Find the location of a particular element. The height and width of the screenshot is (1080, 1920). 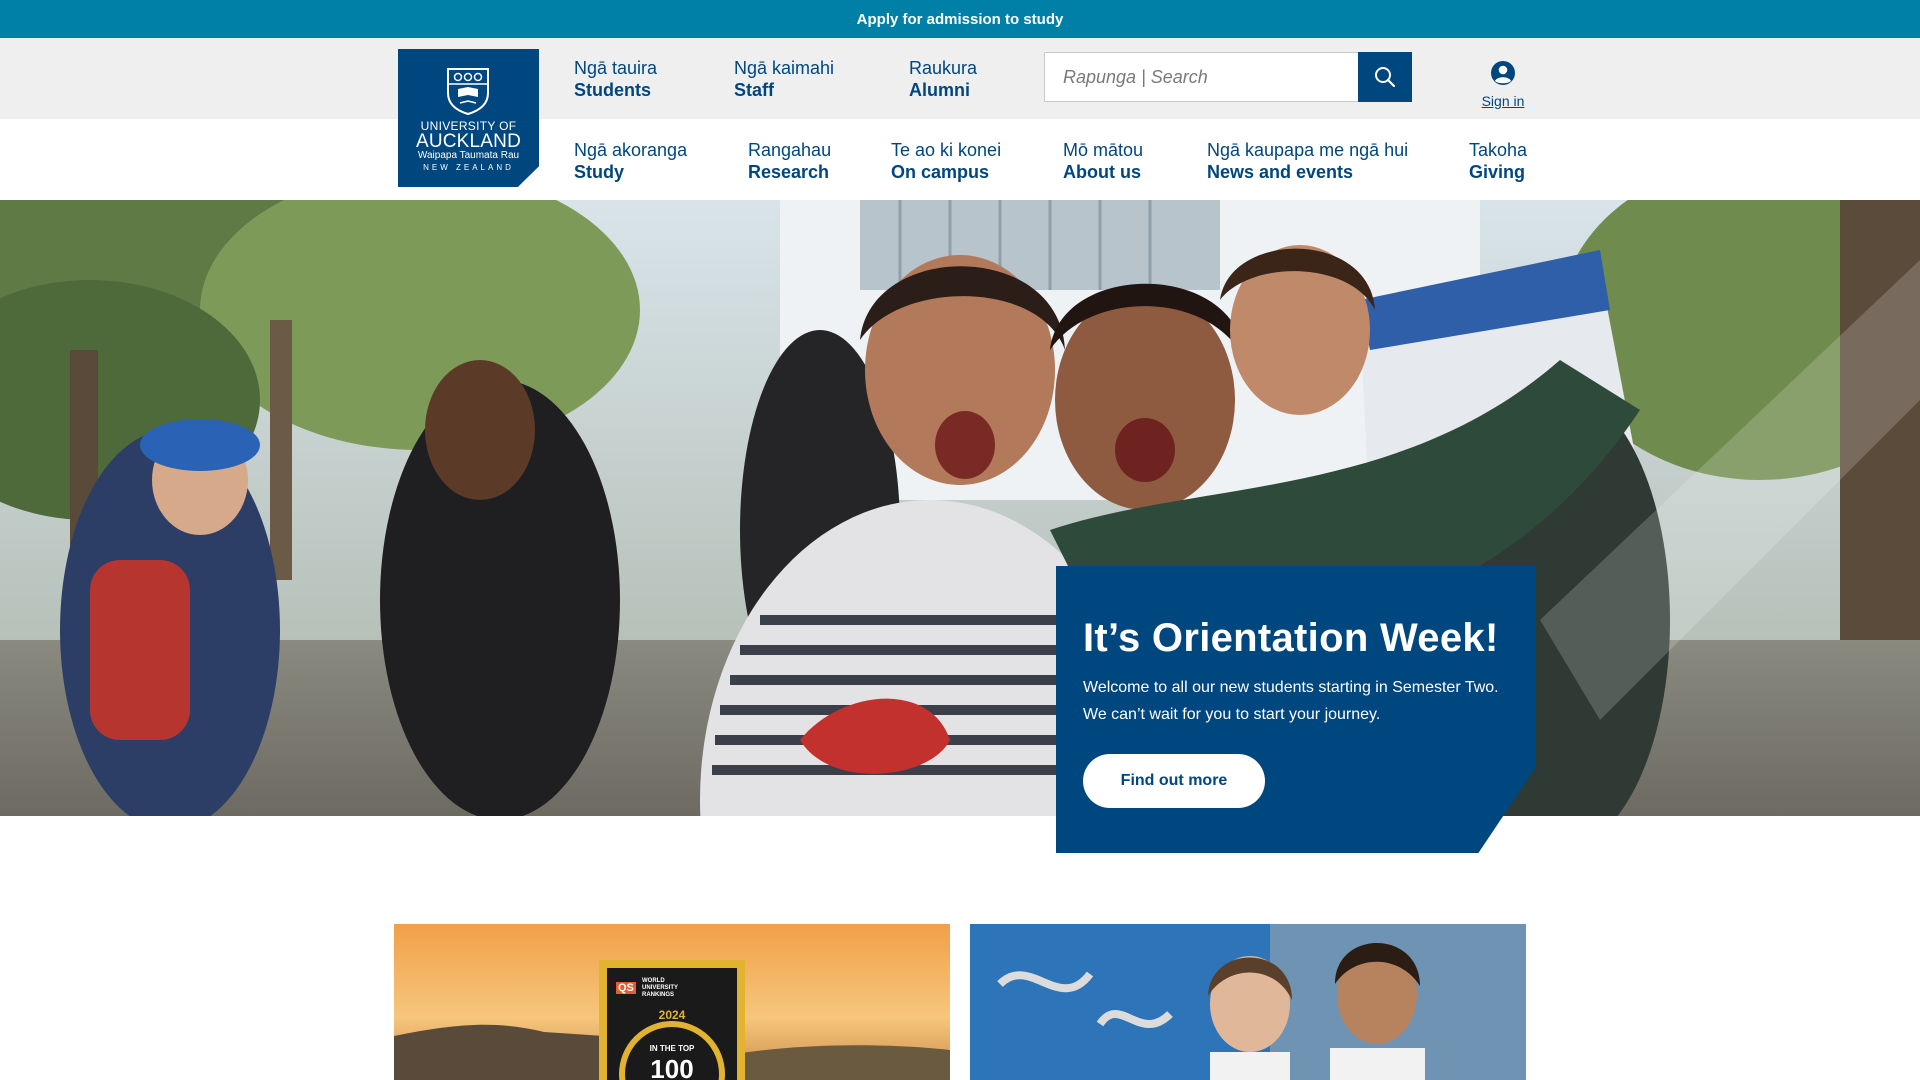

nav-about-us-english: About us is located at coordinates (1102, 172).